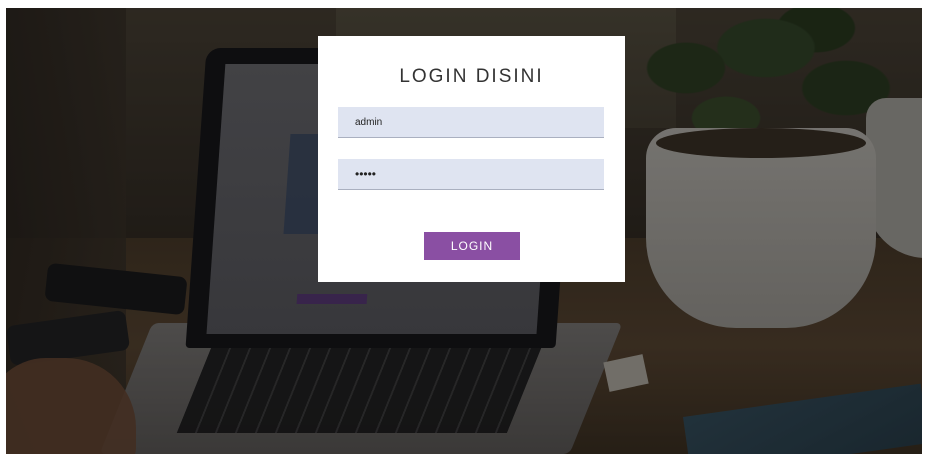 The width and height of the screenshot is (928, 458). Describe the element at coordinates (472, 246) in the screenshot. I see `login-button: LOGIN` at that location.